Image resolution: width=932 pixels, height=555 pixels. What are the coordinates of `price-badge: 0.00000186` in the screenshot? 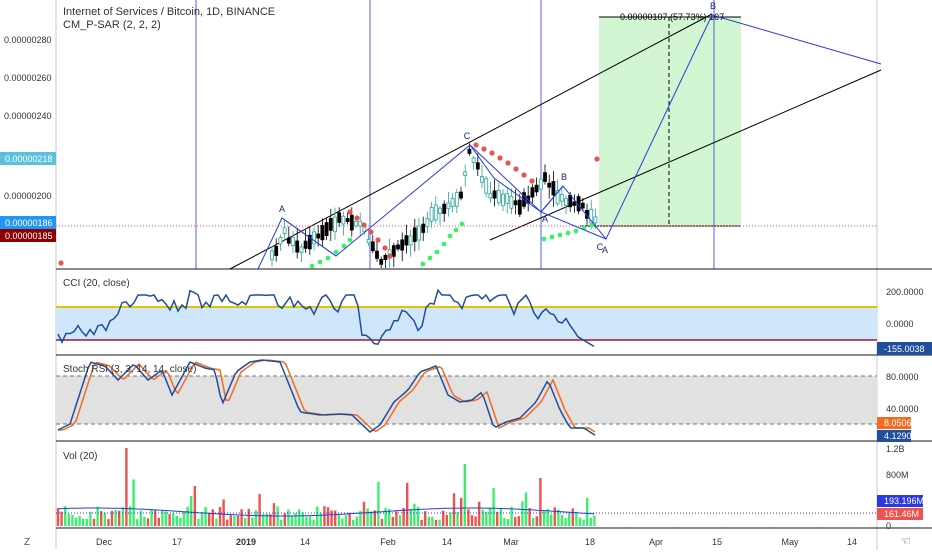 It's located at (29, 223).